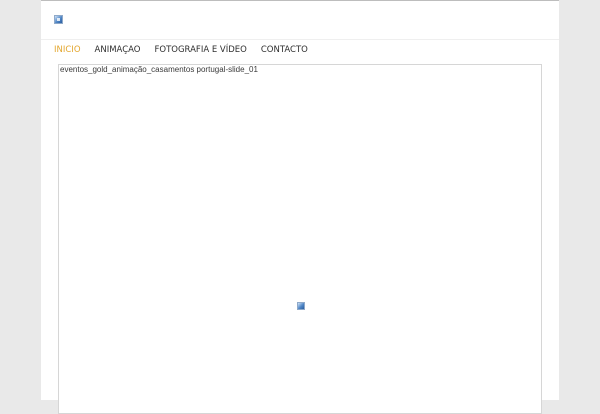 Image resolution: width=600 pixels, height=414 pixels. I want to click on nav-item-contacto: CONTACTO, so click(284, 50).